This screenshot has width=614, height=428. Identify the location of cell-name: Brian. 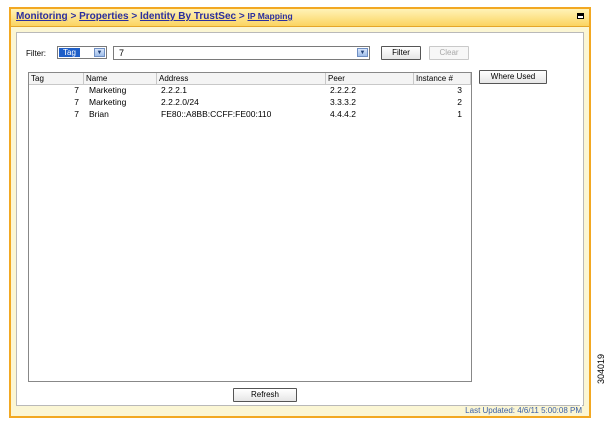
(99, 114).